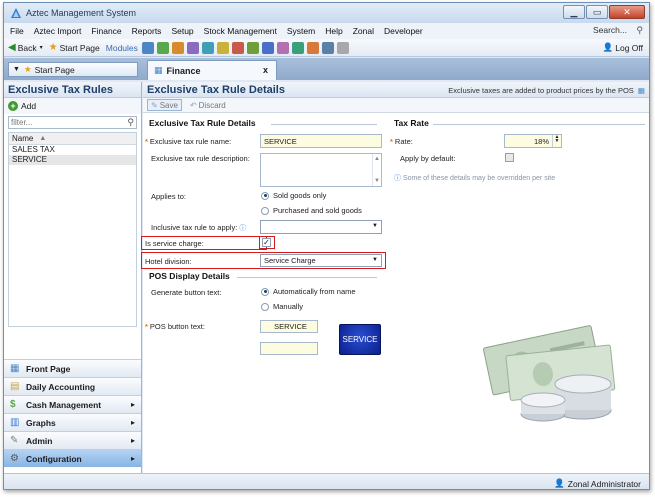 The image size is (655, 497). Describe the element at coordinates (377, 181) in the screenshot. I see `scroll-down-icon: ▼` at that location.